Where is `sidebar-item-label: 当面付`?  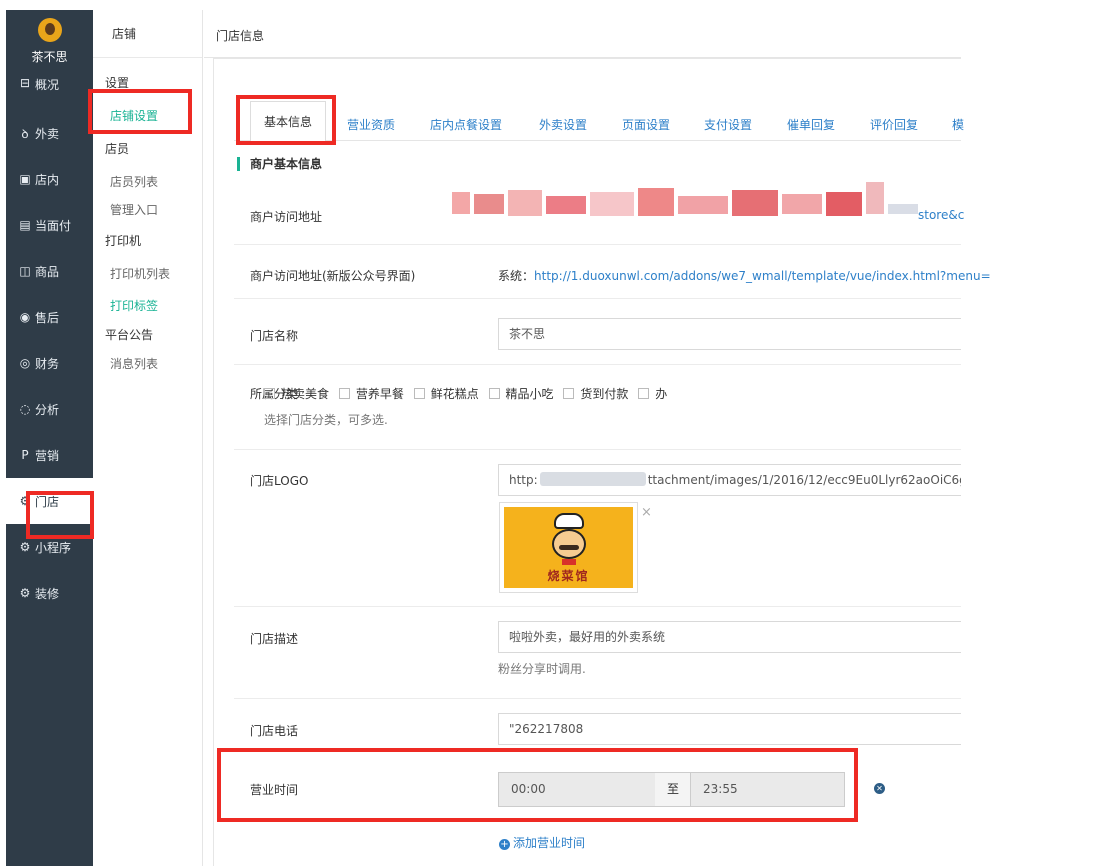 sidebar-item-label: 当面付 is located at coordinates (53, 225).